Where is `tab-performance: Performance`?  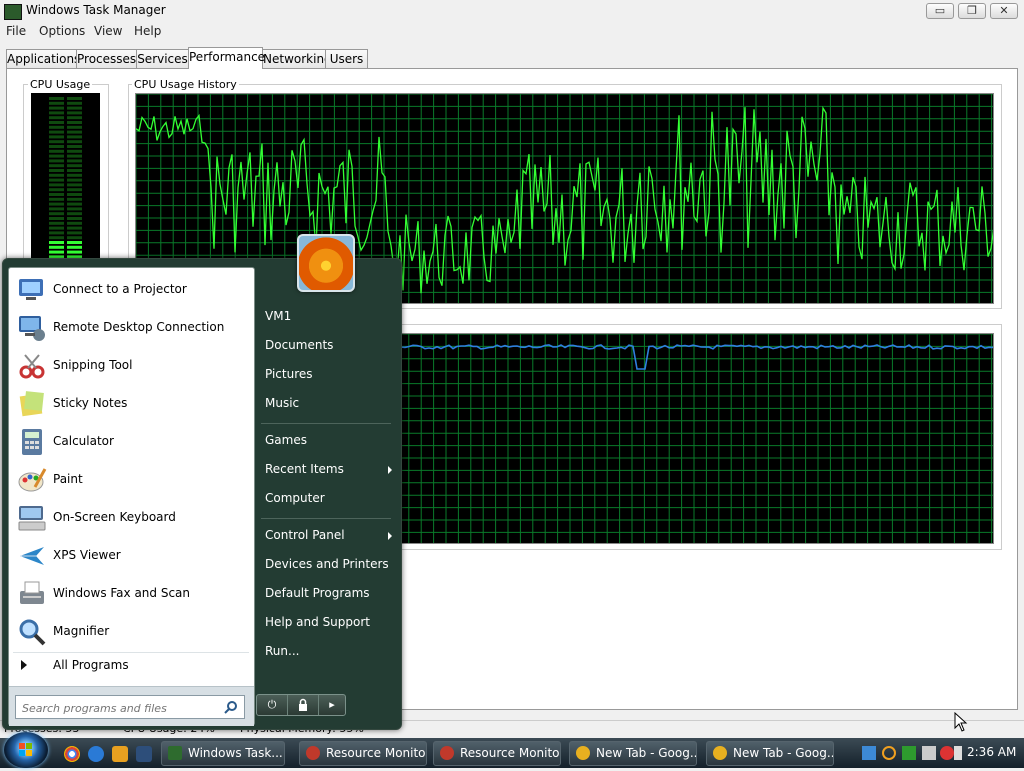 tab-performance: Performance is located at coordinates (226, 58).